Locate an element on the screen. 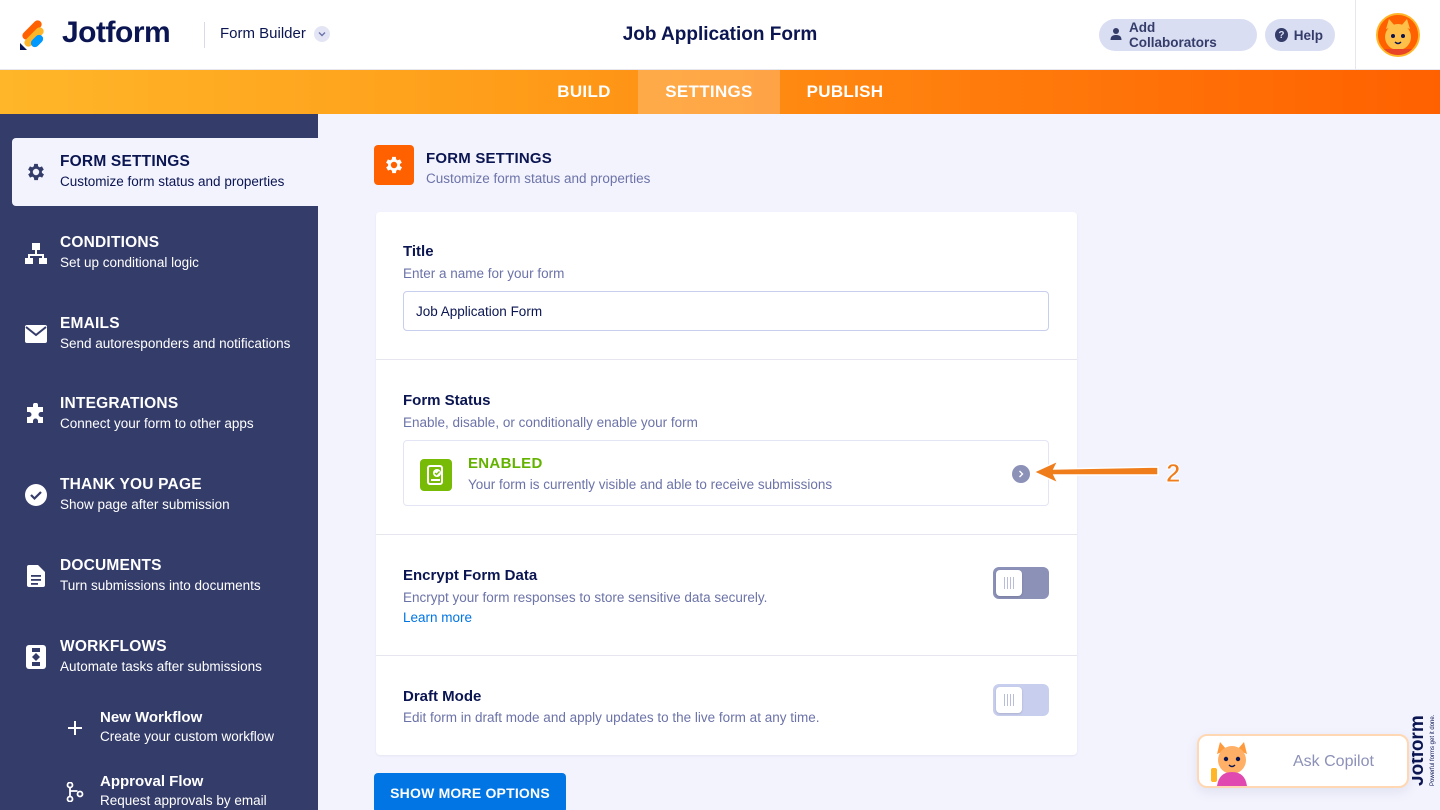  sidebar-subitem-title: New Workflow is located at coordinates (151, 717).